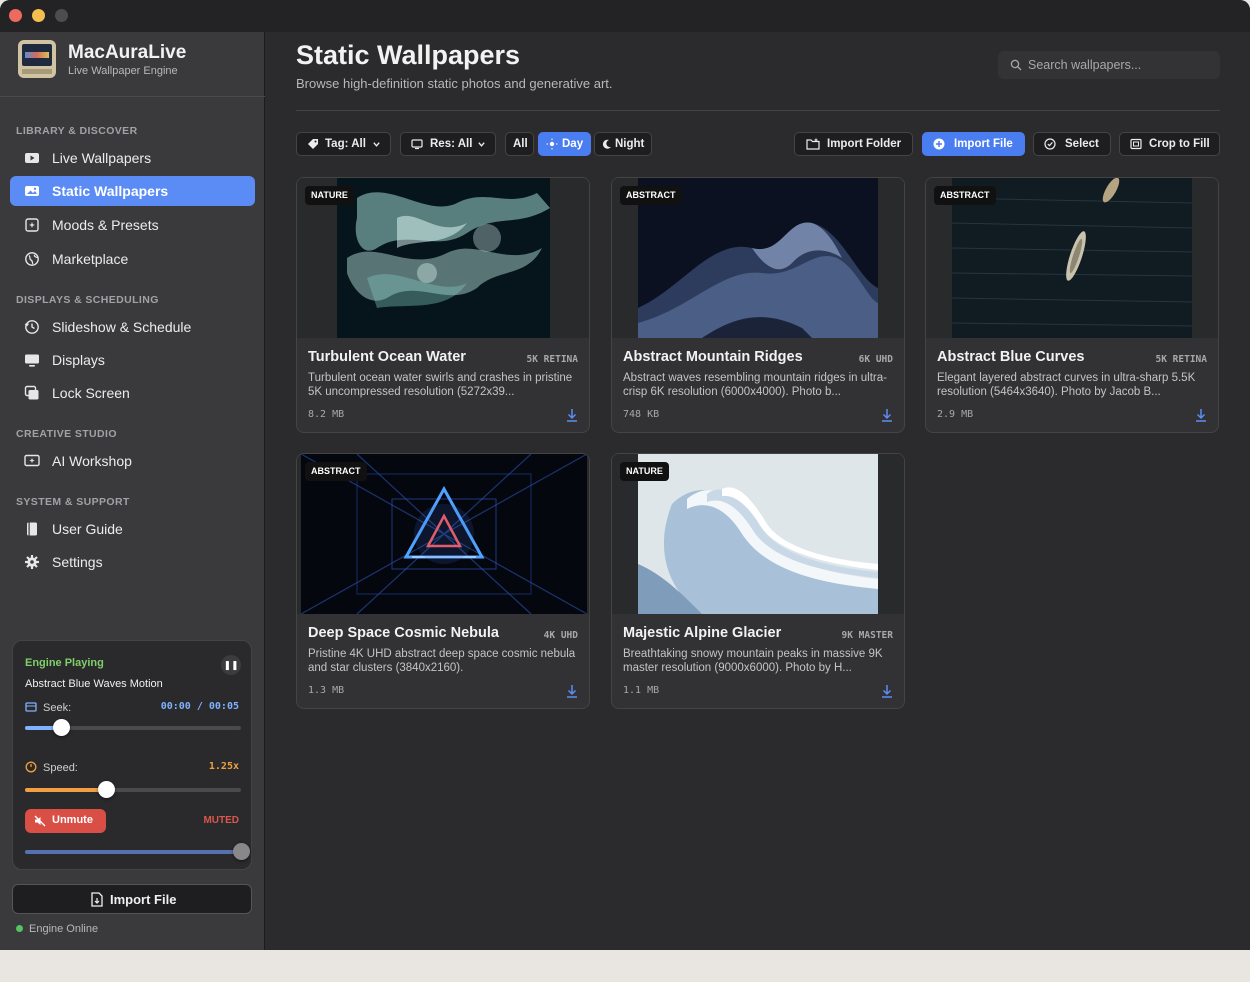  Describe the element at coordinates (519, 144) in the screenshot. I see `filter-all-button: All` at that location.